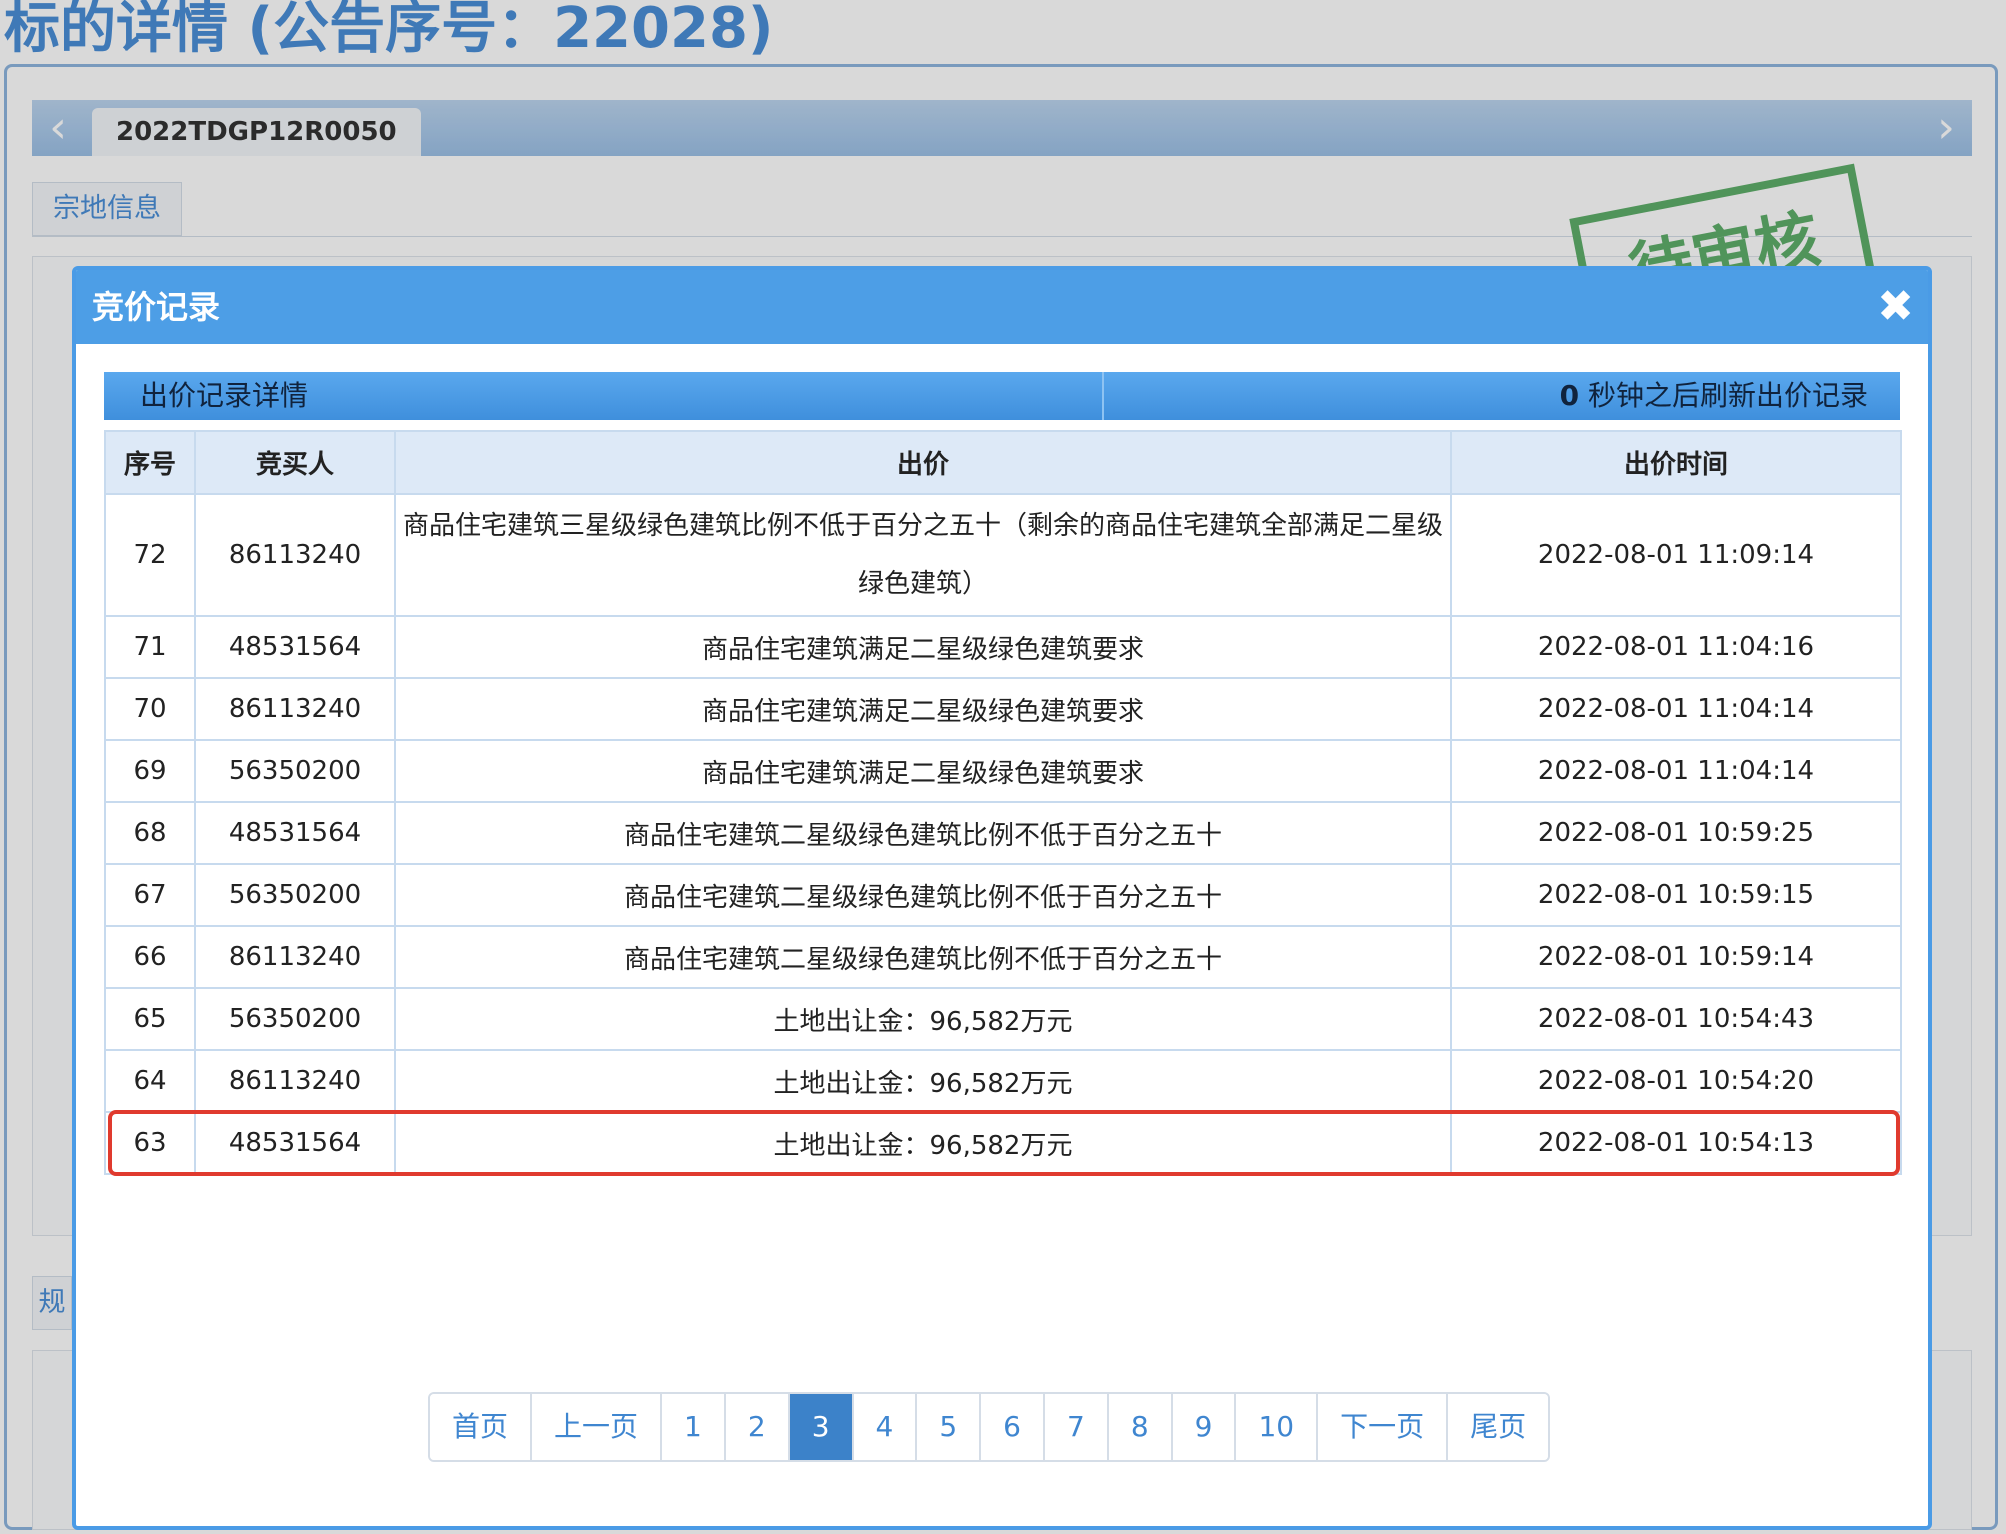  I want to click on cell-time: 2022-08-01 10:54:20, so click(1676, 1081).